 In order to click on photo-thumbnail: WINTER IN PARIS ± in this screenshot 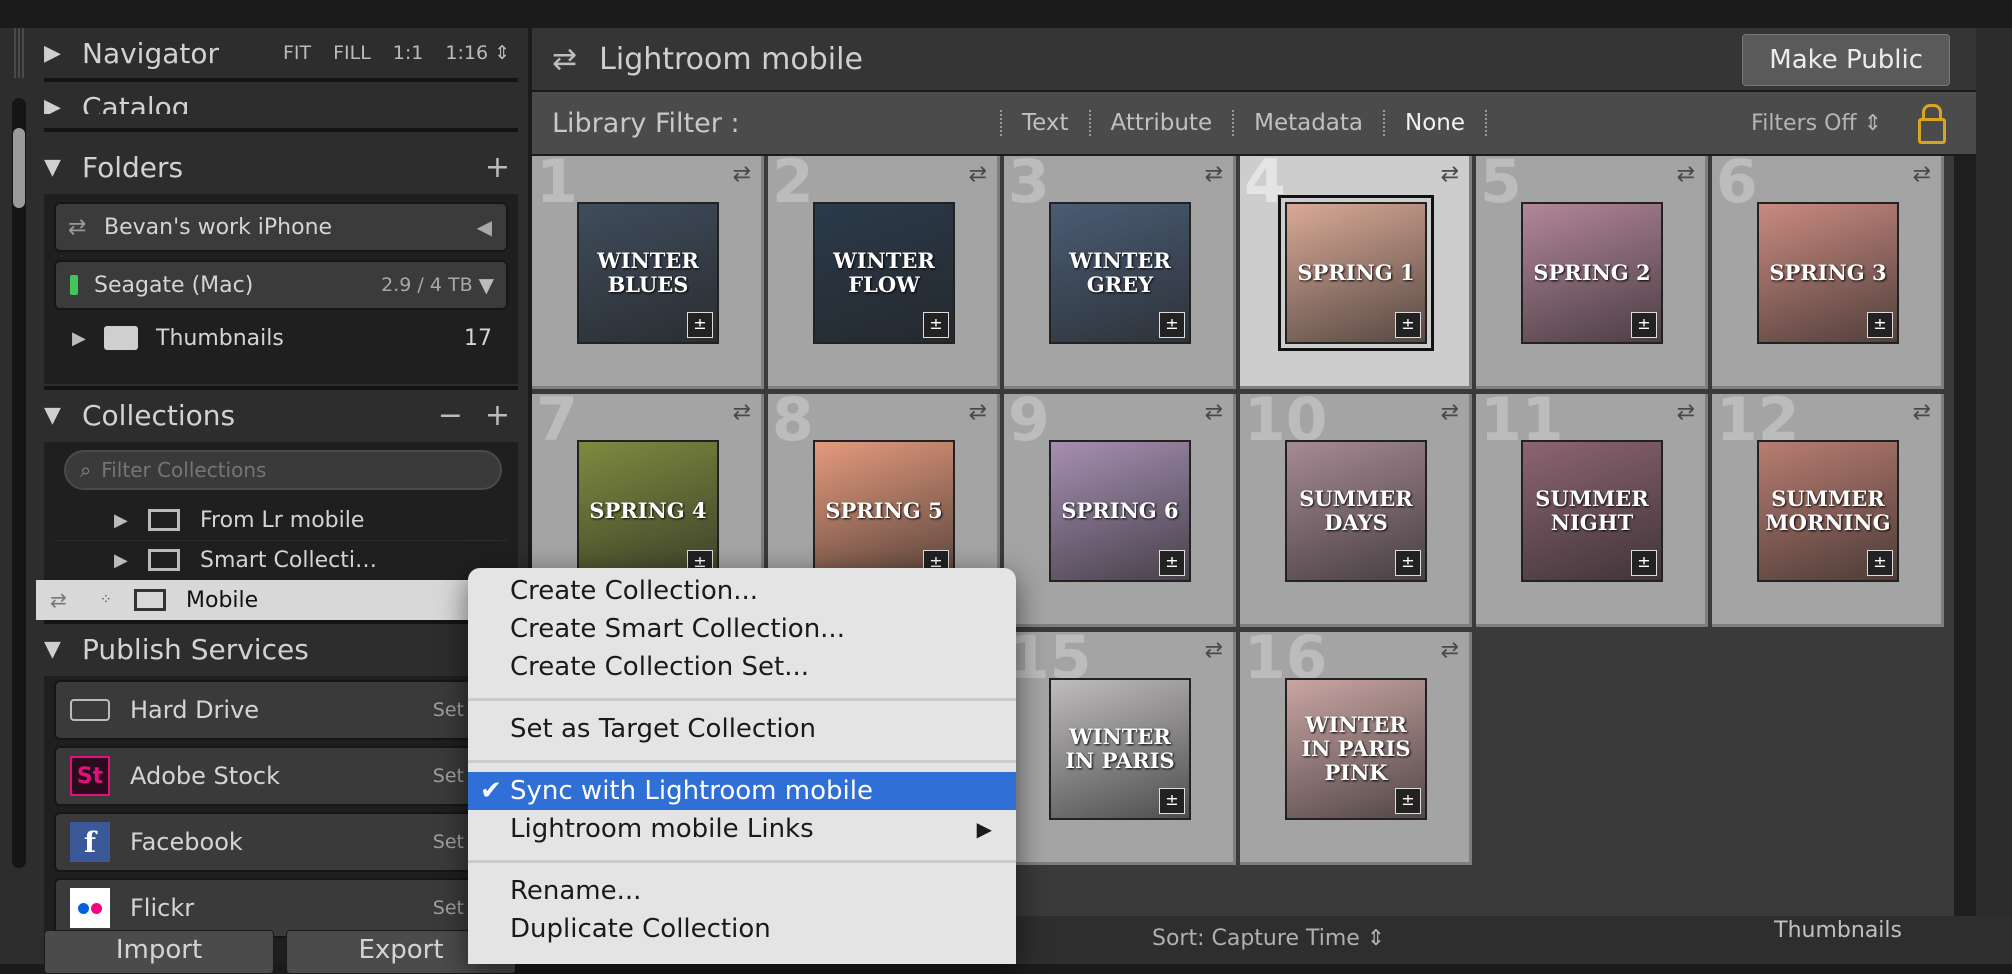, I will do `click(1120, 749)`.